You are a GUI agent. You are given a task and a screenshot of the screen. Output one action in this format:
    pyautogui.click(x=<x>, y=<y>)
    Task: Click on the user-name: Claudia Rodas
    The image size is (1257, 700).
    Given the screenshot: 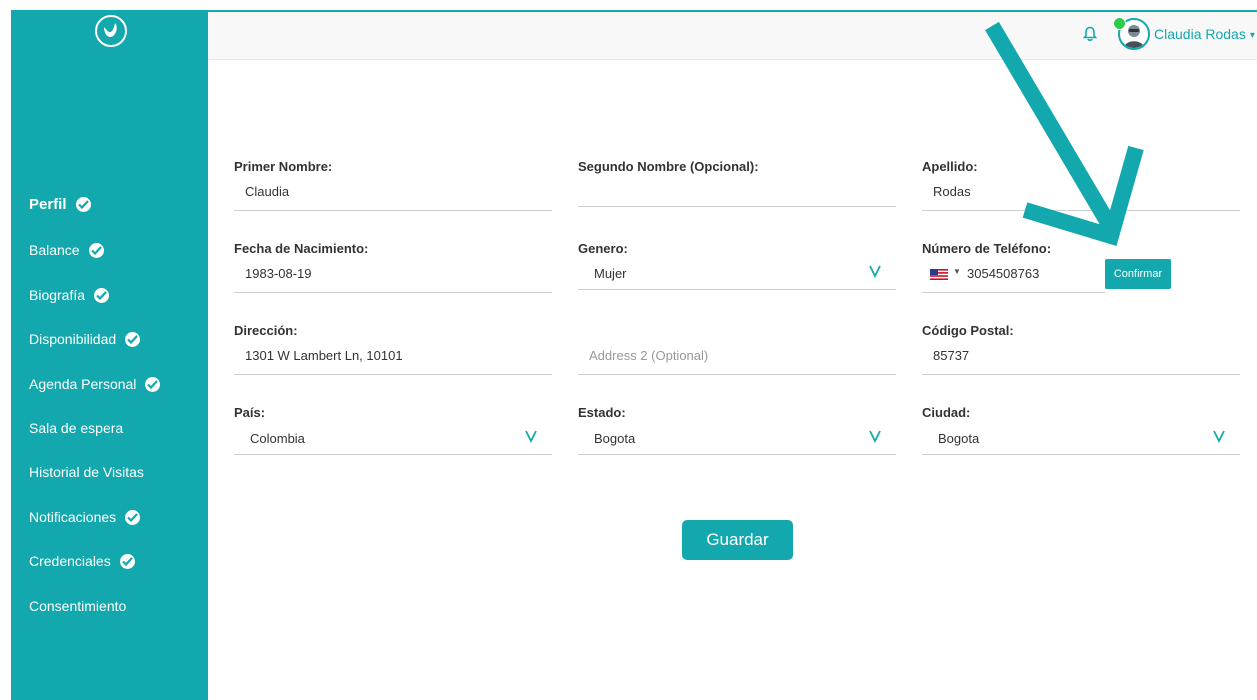 What is the action you would take?
    pyautogui.click(x=1200, y=34)
    